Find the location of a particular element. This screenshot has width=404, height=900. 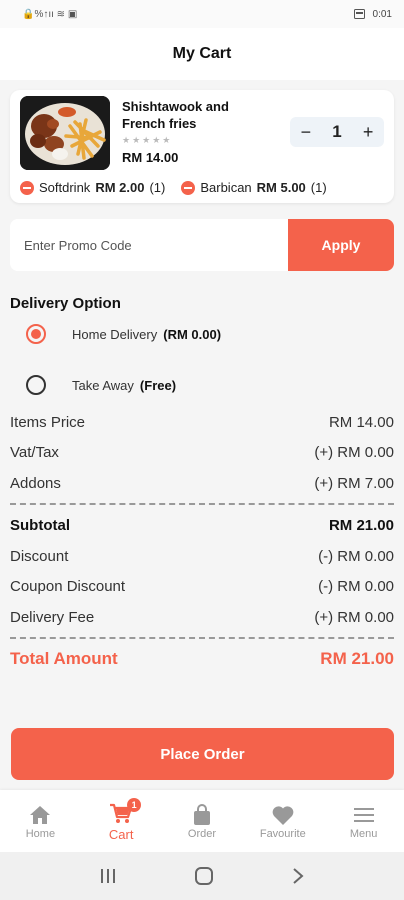

total-value: RM 21.00 is located at coordinates (357, 658).